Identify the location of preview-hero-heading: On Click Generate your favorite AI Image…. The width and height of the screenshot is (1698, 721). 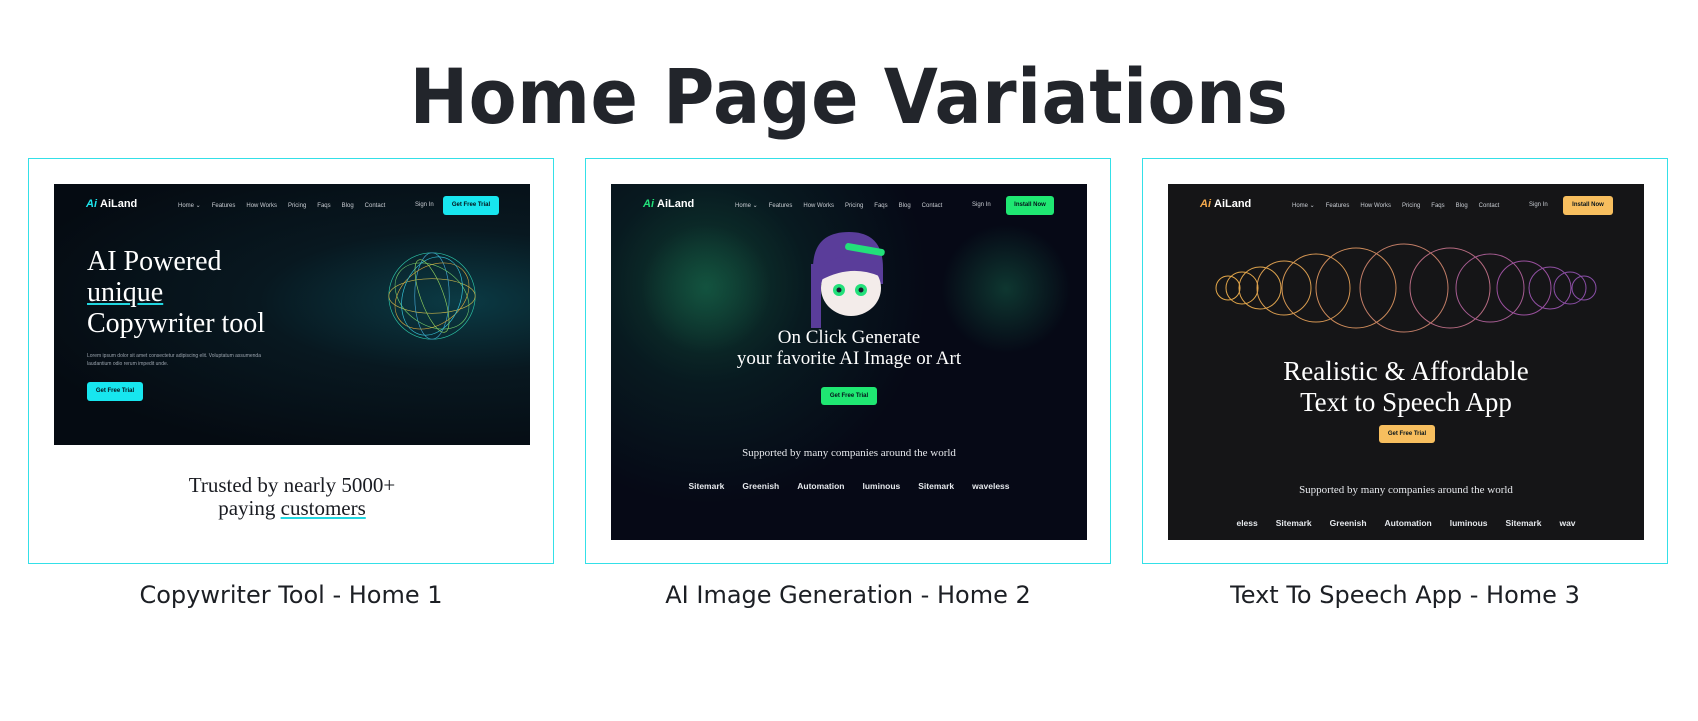
(849, 348).